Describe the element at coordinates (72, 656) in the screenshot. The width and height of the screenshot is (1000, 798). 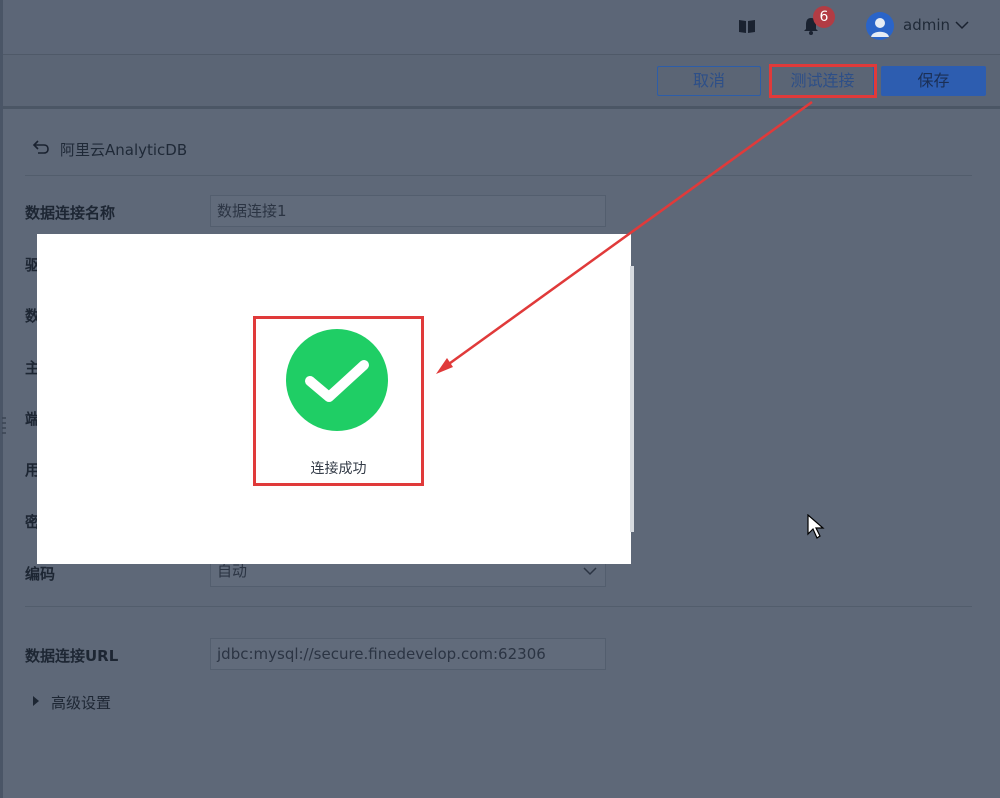
I see `connection-url-label: 数据连接URL` at that location.